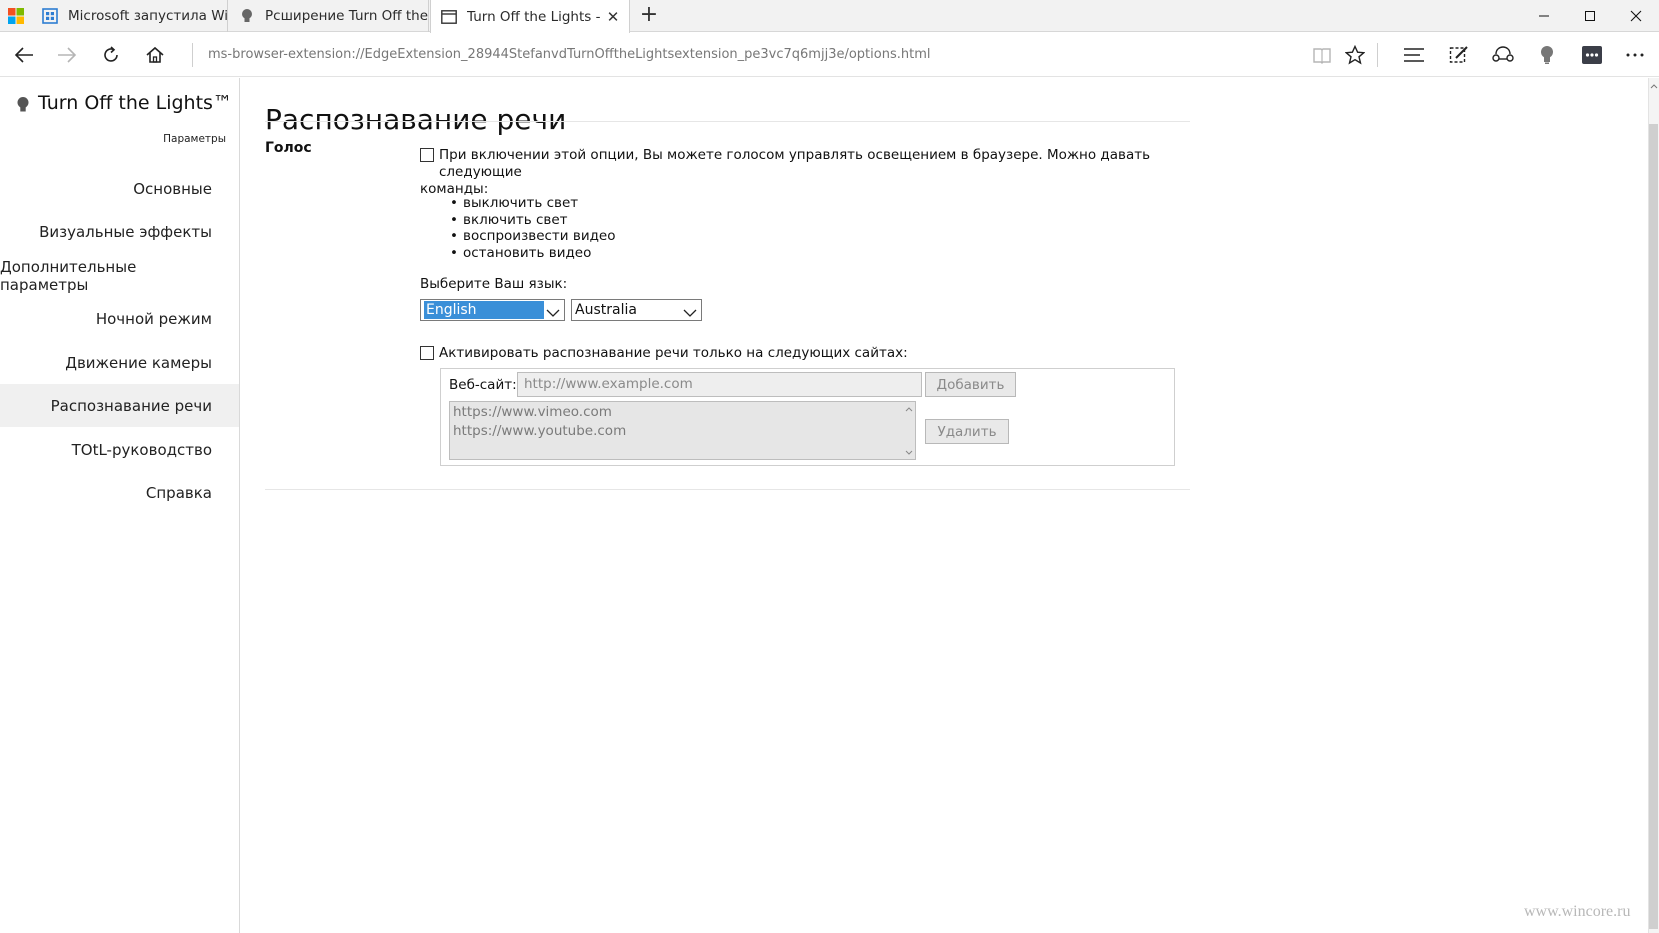 The image size is (1659, 933). I want to click on section-divider, so click(727, 489).